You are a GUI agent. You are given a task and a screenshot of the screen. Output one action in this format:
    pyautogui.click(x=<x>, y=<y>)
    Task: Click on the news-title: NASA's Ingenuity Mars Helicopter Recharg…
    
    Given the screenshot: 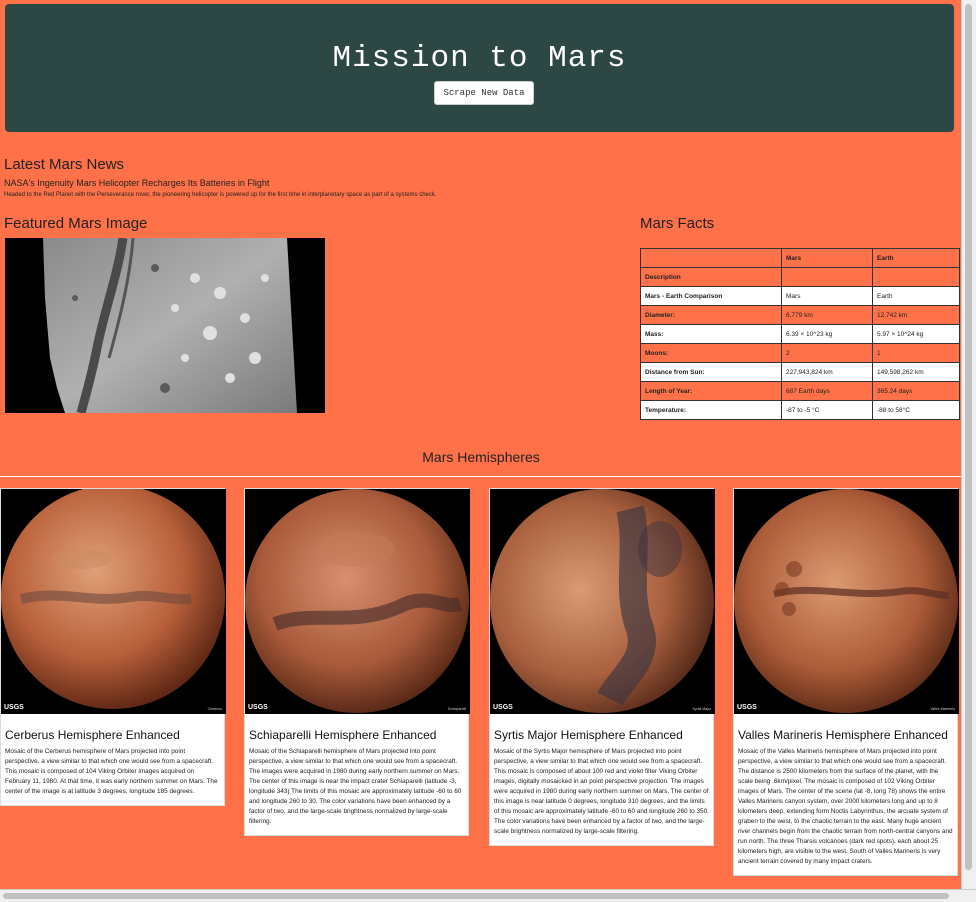 What is the action you would take?
    pyautogui.click(x=137, y=183)
    